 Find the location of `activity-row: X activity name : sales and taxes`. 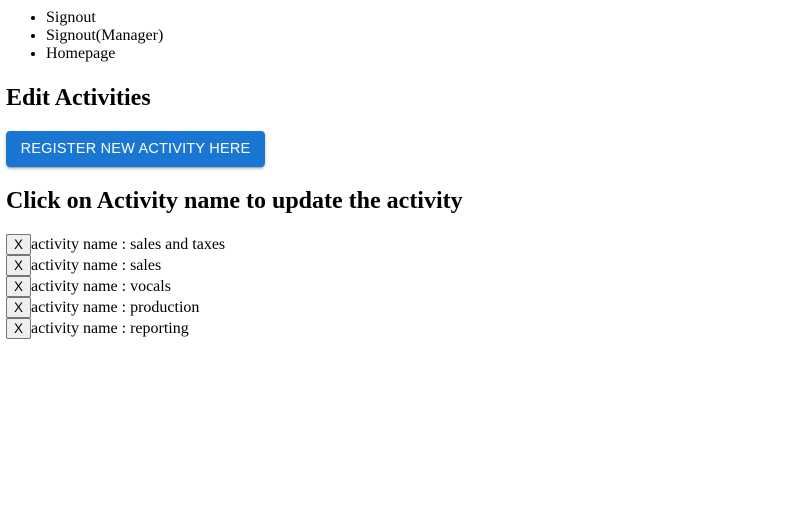

activity-row: X activity name : sales and taxes is located at coordinates (115, 244).